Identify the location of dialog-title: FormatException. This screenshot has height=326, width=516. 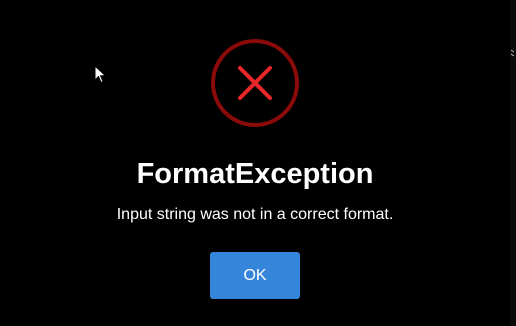
(255, 174).